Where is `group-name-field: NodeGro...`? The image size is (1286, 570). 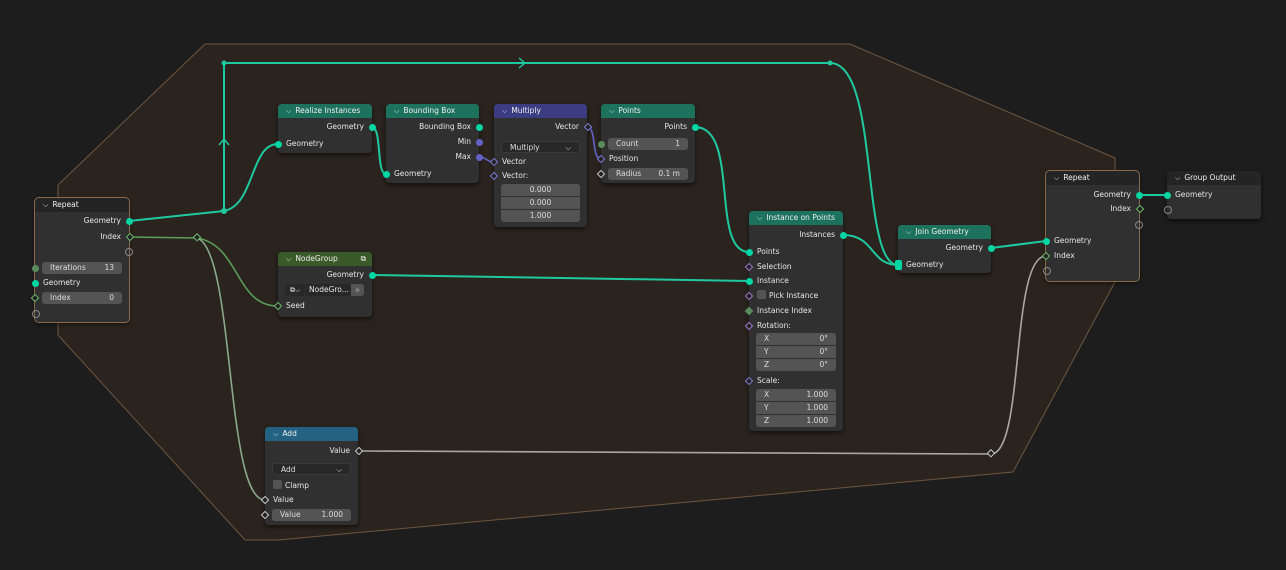 group-name-field: NodeGro... is located at coordinates (328, 290).